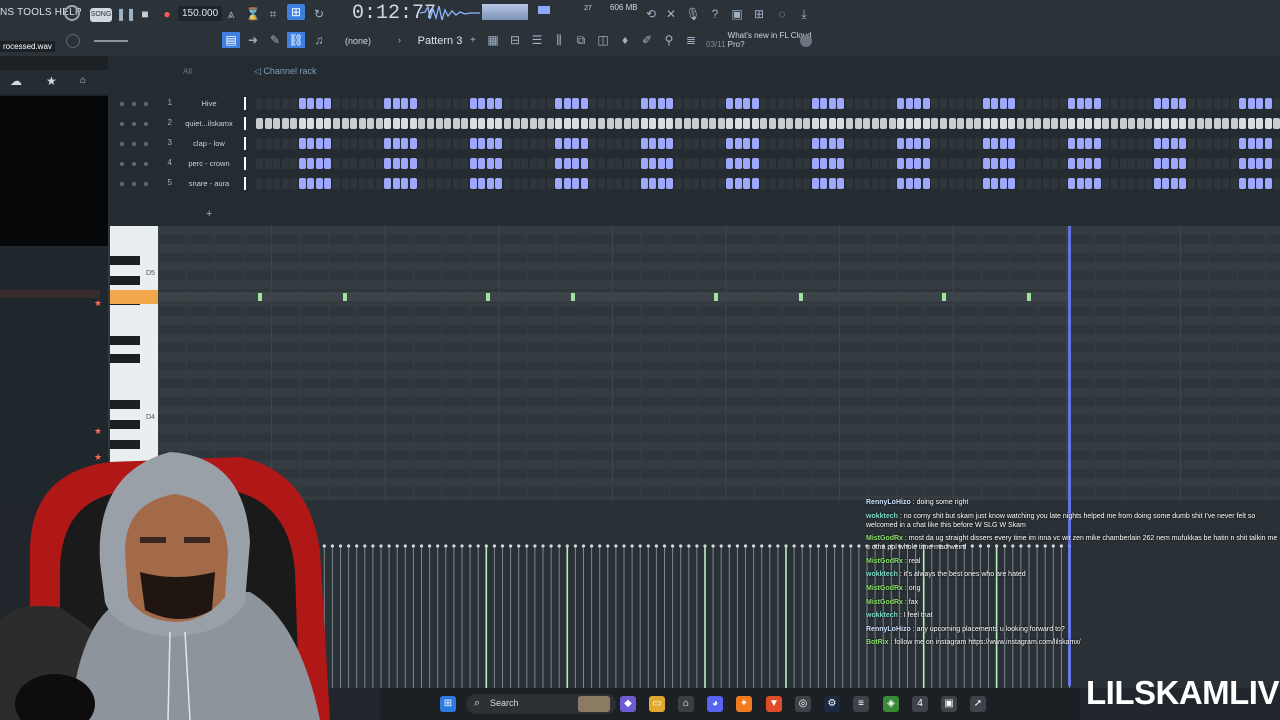 This screenshot has width=1280, height=720. I want to click on channel-filter: All, so click(187, 71).